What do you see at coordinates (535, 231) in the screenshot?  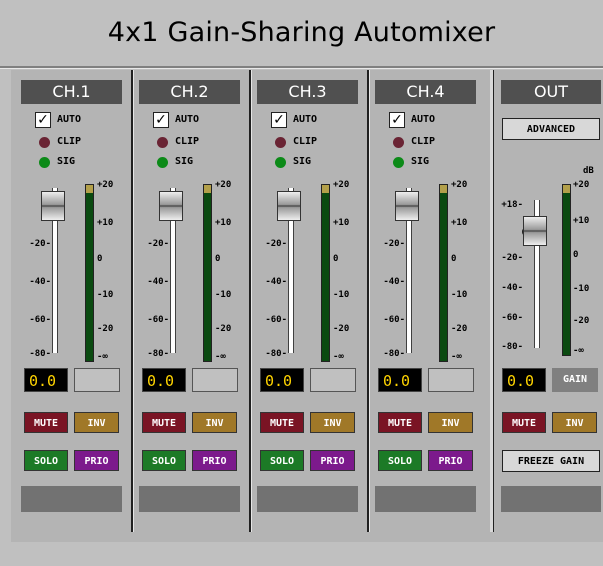 I see `output-fader-handle` at bounding box center [535, 231].